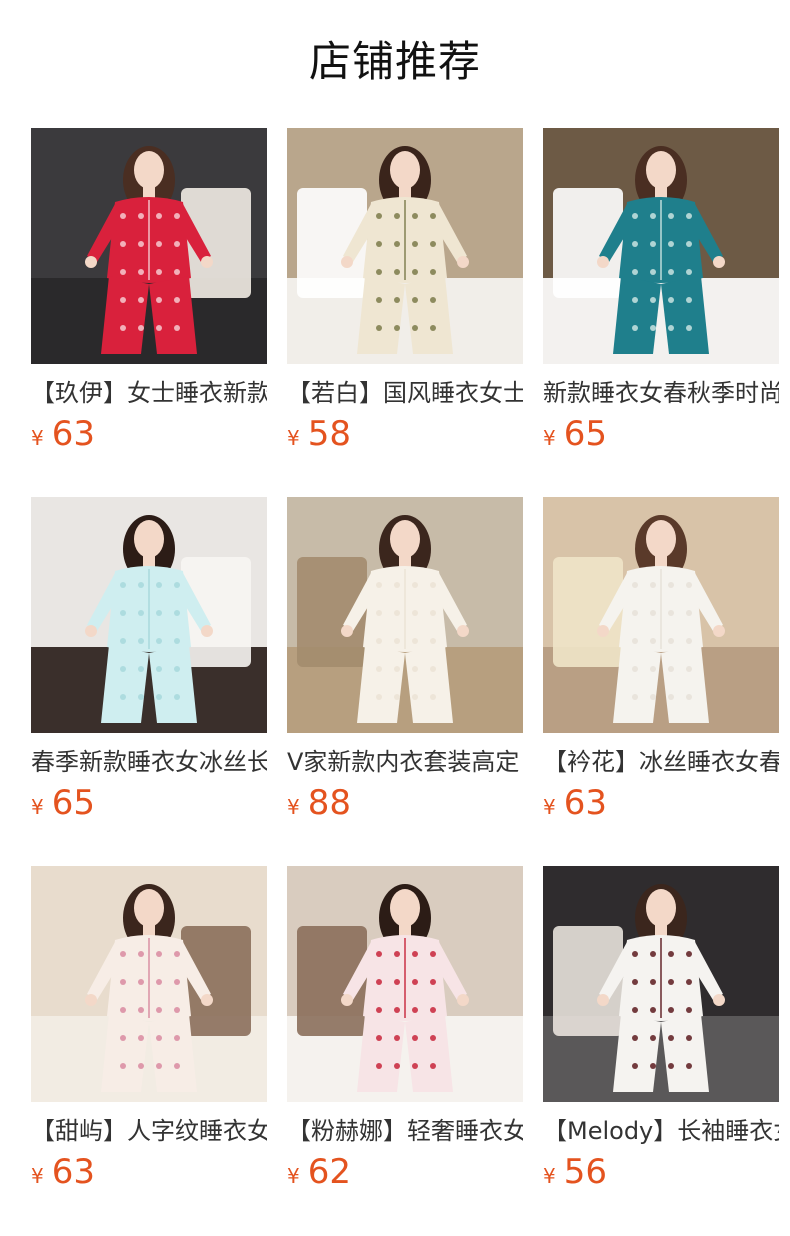 The image size is (790, 1236). I want to click on product-card: 新款睡衣女春秋季时尚 ¥65, so click(661, 293).